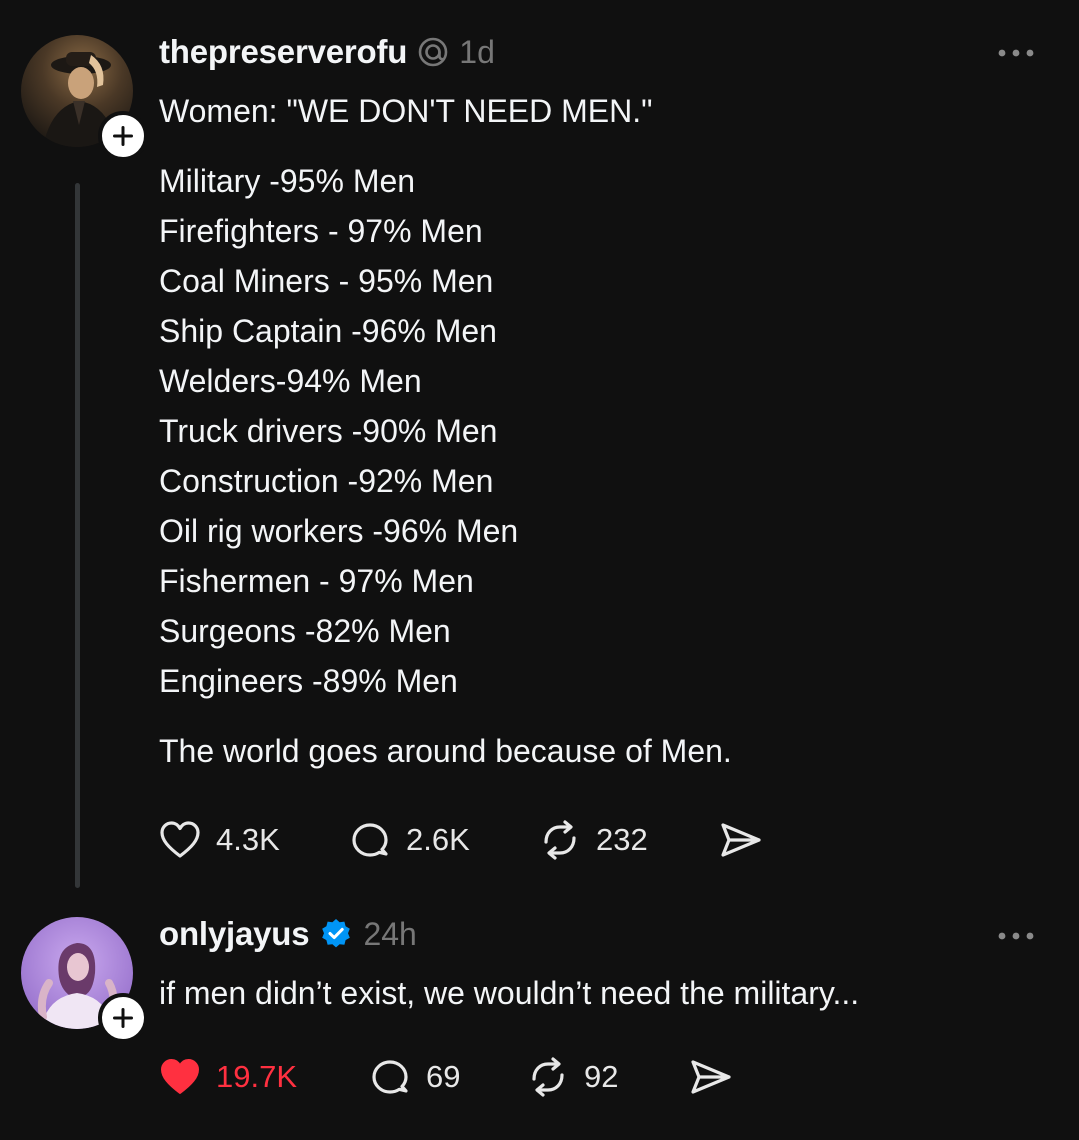 The width and height of the screenshot is (1079, 1140). I want to click on reply-button: 69, so click(414, 1077).